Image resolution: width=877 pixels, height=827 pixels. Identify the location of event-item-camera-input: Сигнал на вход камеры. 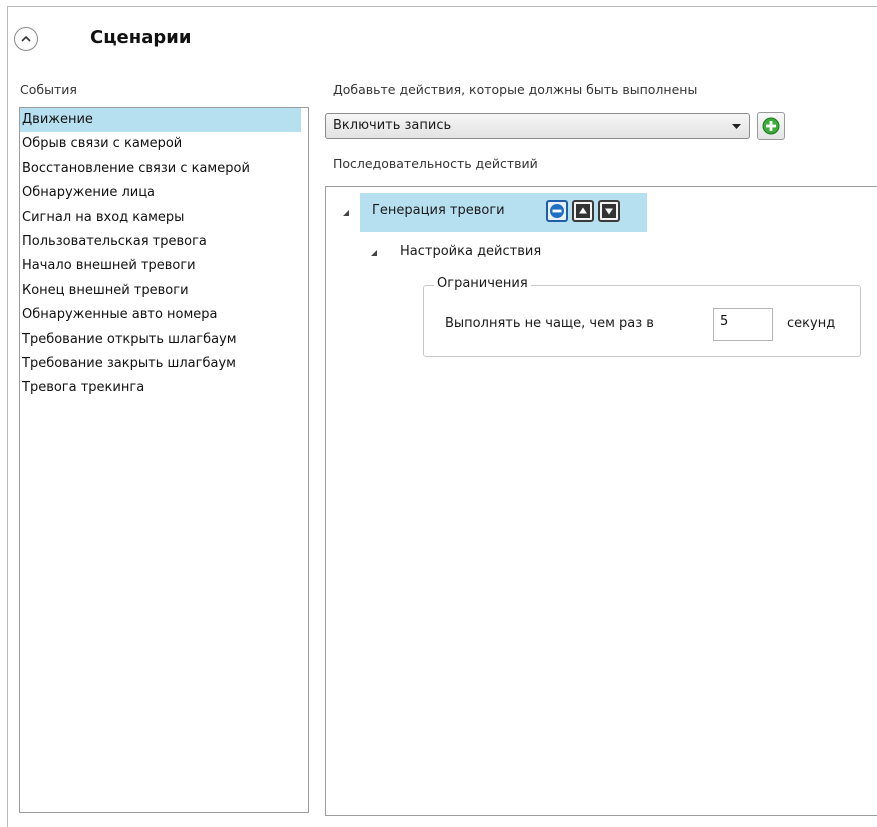
(164, 218).